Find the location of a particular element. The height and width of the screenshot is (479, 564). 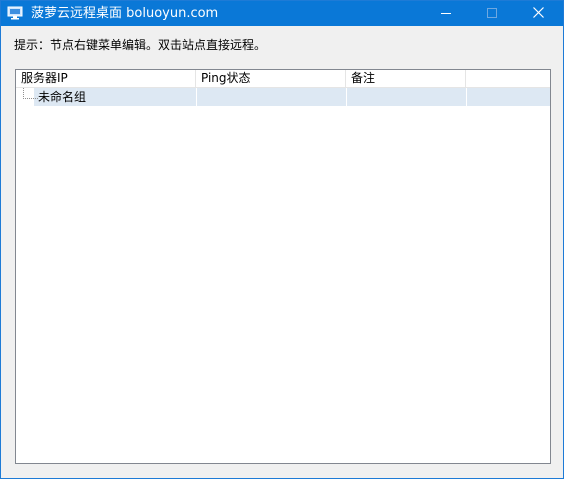

column-header-ping-status: Ping状态 is located at coordinates (271, 78).